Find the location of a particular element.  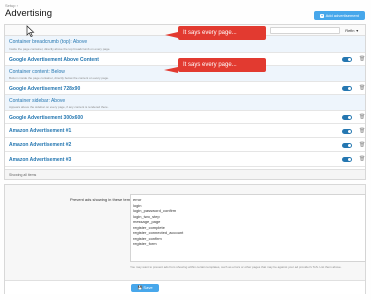

ad-title: Amazon Advertisement #3 is located at coordinates (40, 160).